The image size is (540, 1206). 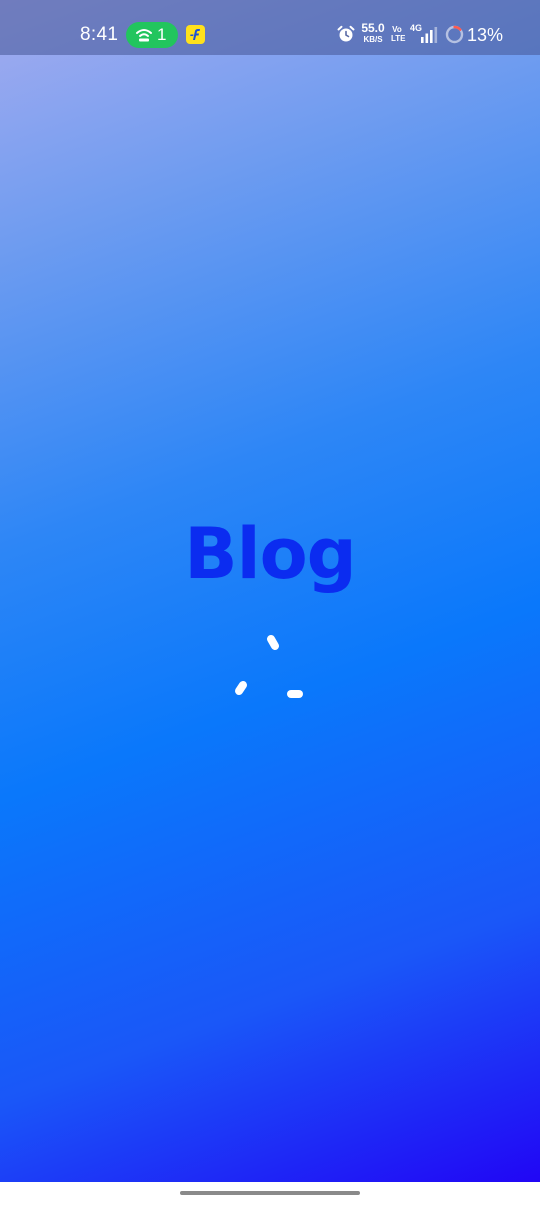 I want to click on hotspot-indicator: 1, so click(x=152, y=35).